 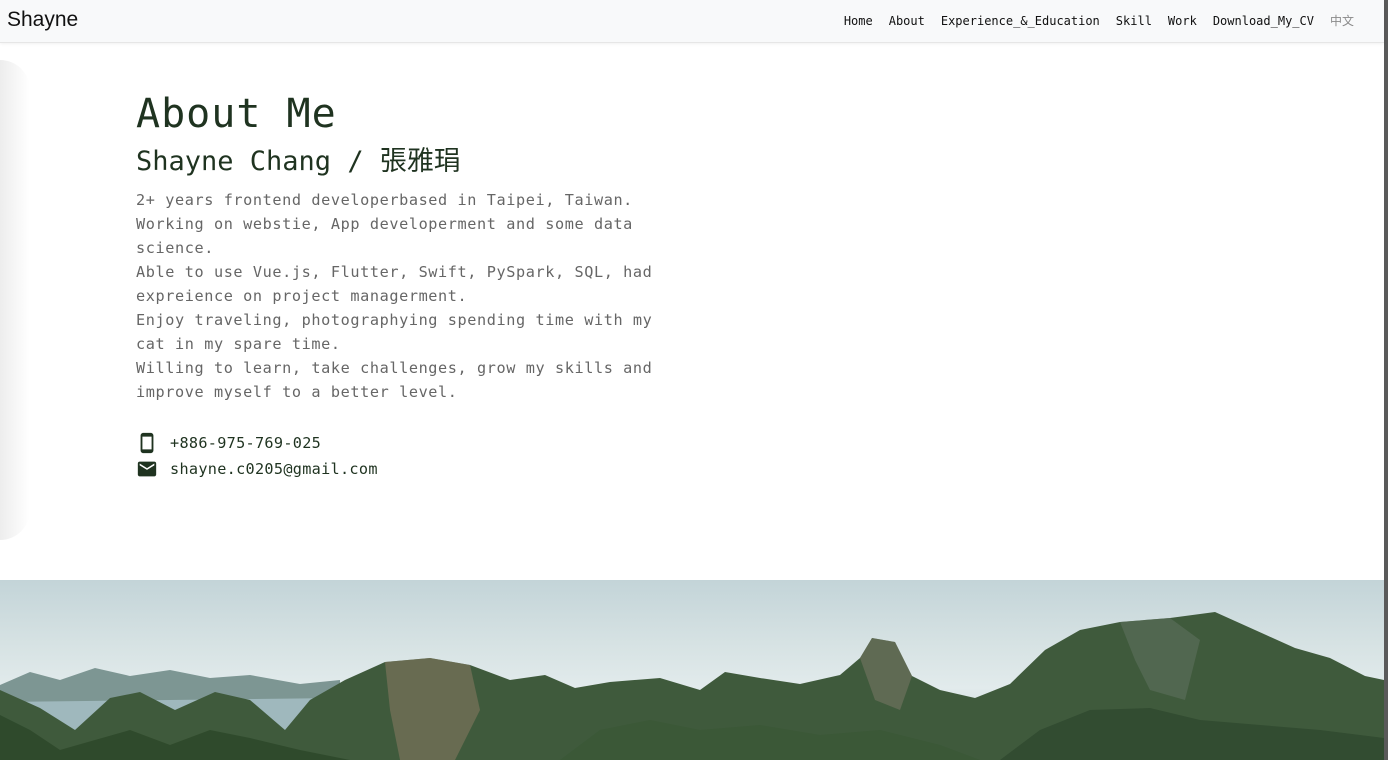 I want to click on nav-skill: Skill, so click(x=1134, y=21).